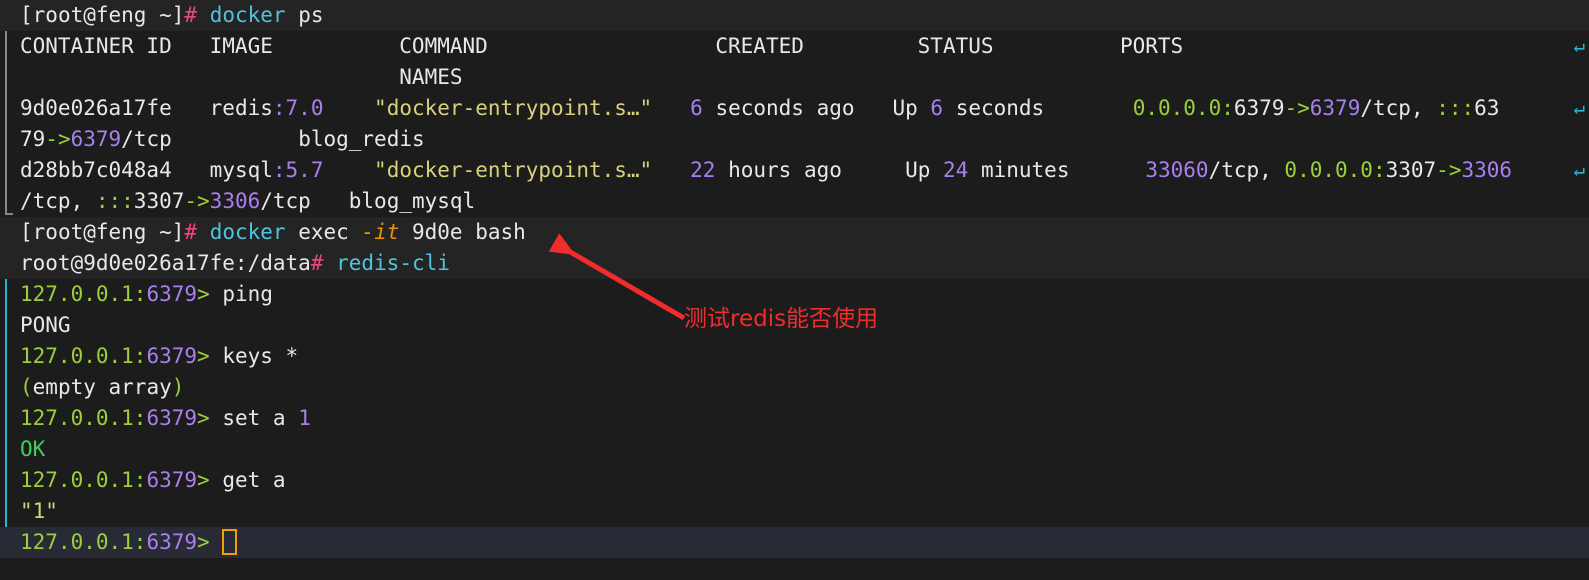  Describe the element at coordinates (241, 294) in the screenshot. I see `redis-command-ping: ping` at that location.